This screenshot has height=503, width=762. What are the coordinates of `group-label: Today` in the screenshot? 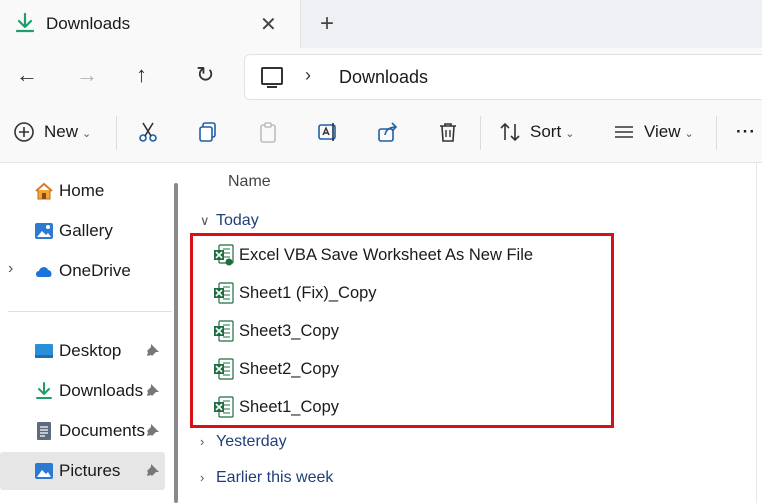 It's located at (237, 220).